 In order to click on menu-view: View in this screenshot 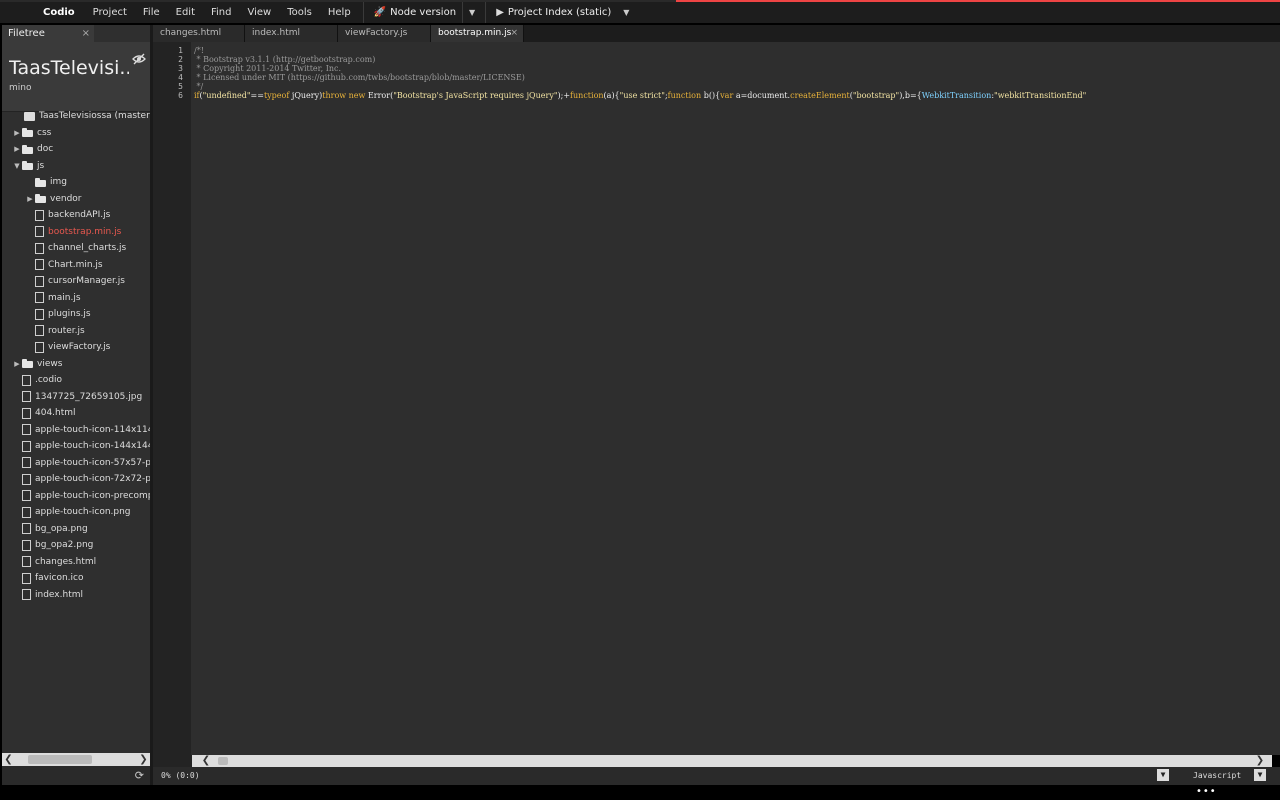, I will do `click(260, 12)`.